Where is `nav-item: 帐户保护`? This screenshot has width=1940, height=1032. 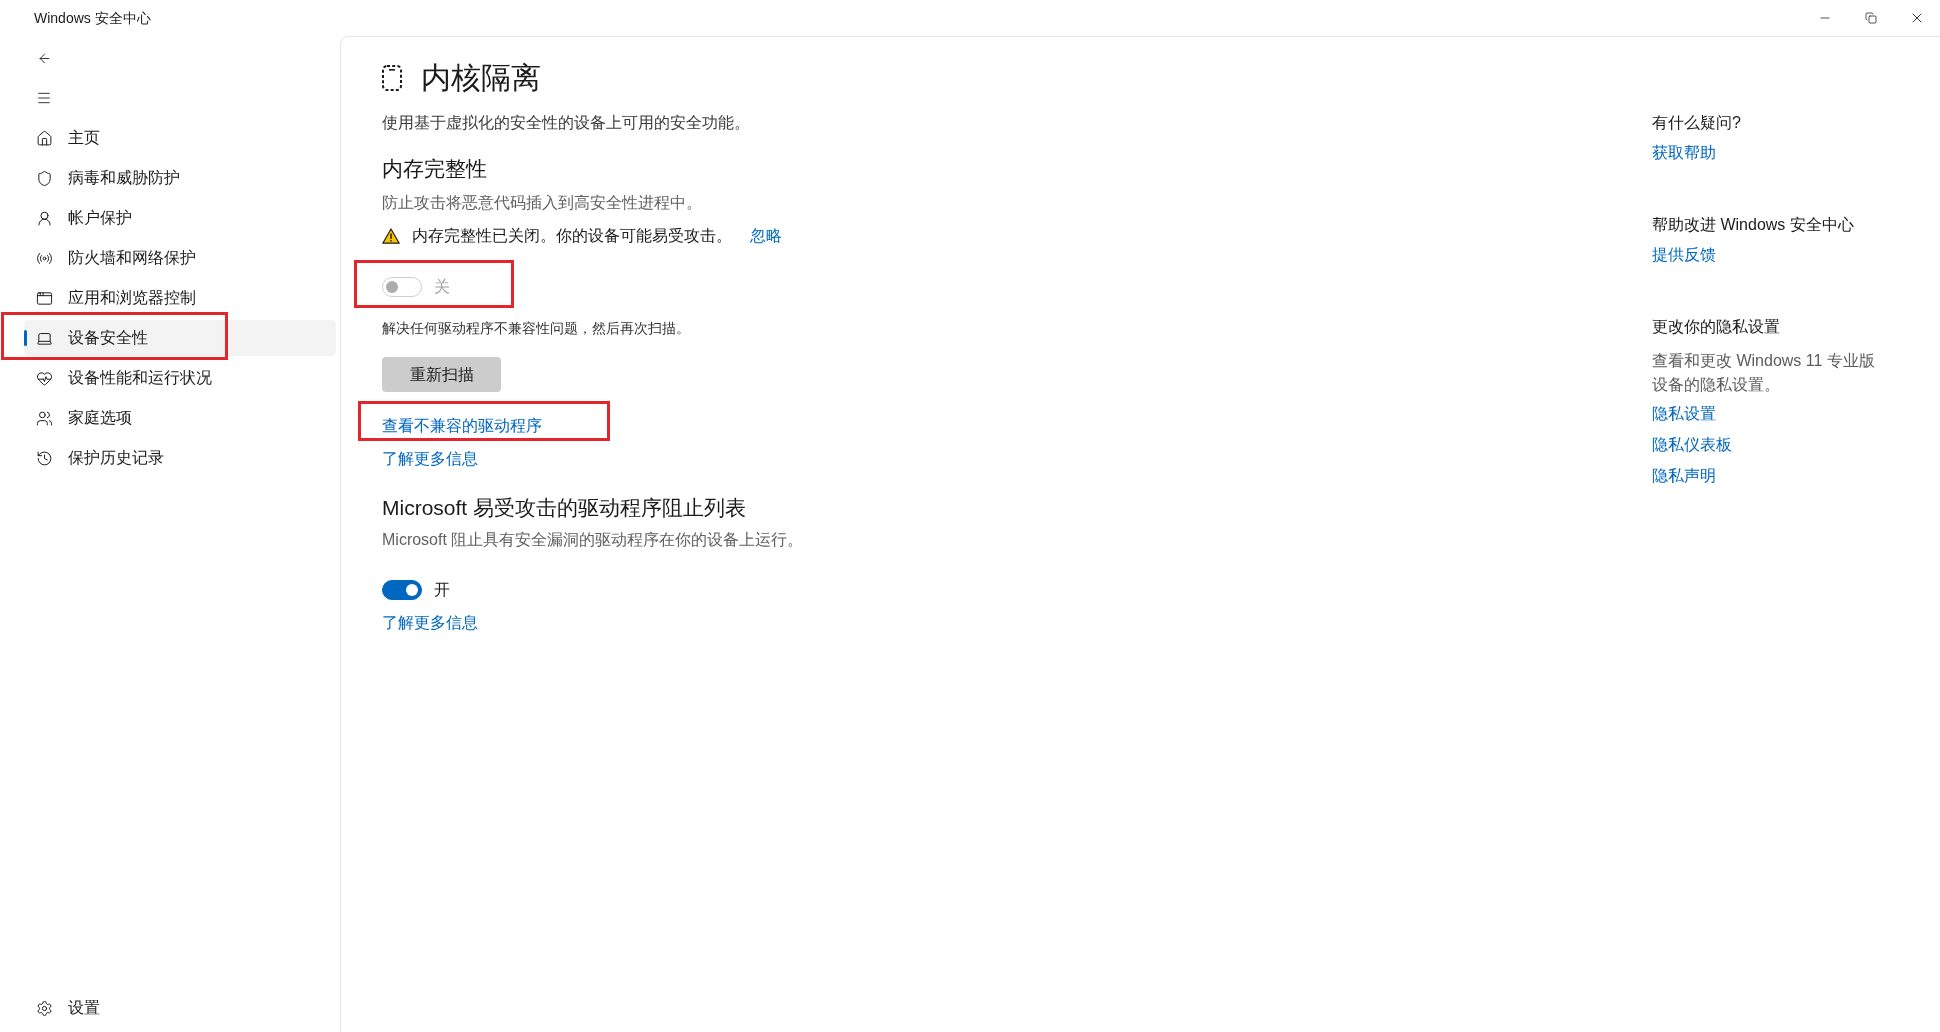
nav-item: 帐户保护 is located at coordinates (180, 218).